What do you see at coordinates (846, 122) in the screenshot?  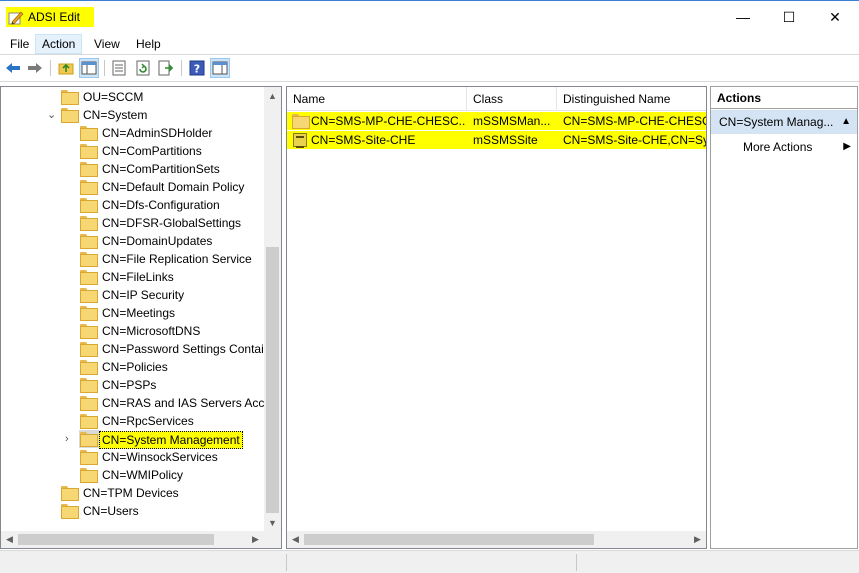 I see `collapse-icon: ▲` at bounding box center [846, 122].